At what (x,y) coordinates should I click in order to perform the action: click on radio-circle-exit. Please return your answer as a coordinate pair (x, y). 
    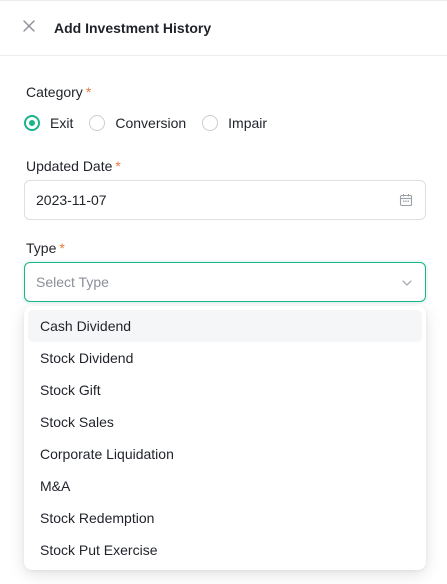
    Looking at the image, I should click on (32, 123).